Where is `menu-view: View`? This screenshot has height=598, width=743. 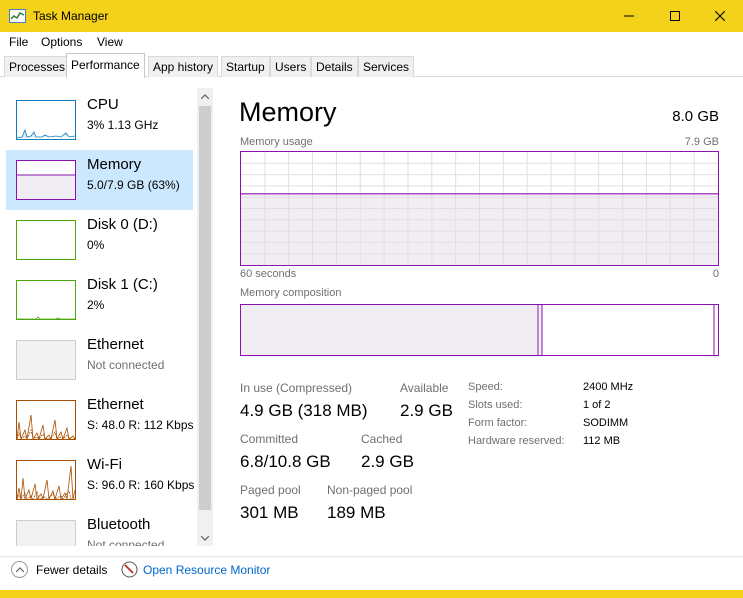 menu-view: View is located at coordinates (110, 42).